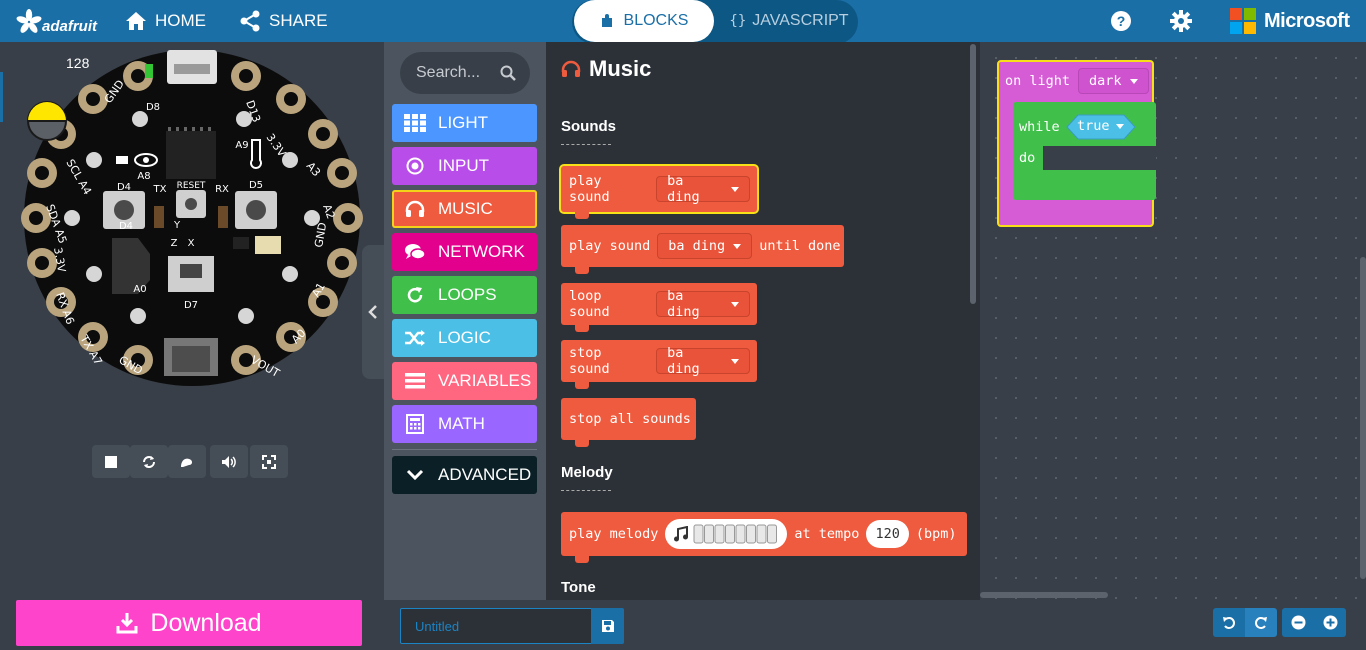 The width and height of the screenshot is (1366, 650). I want to click on project-name-field: Untitled, so click(496, 626).